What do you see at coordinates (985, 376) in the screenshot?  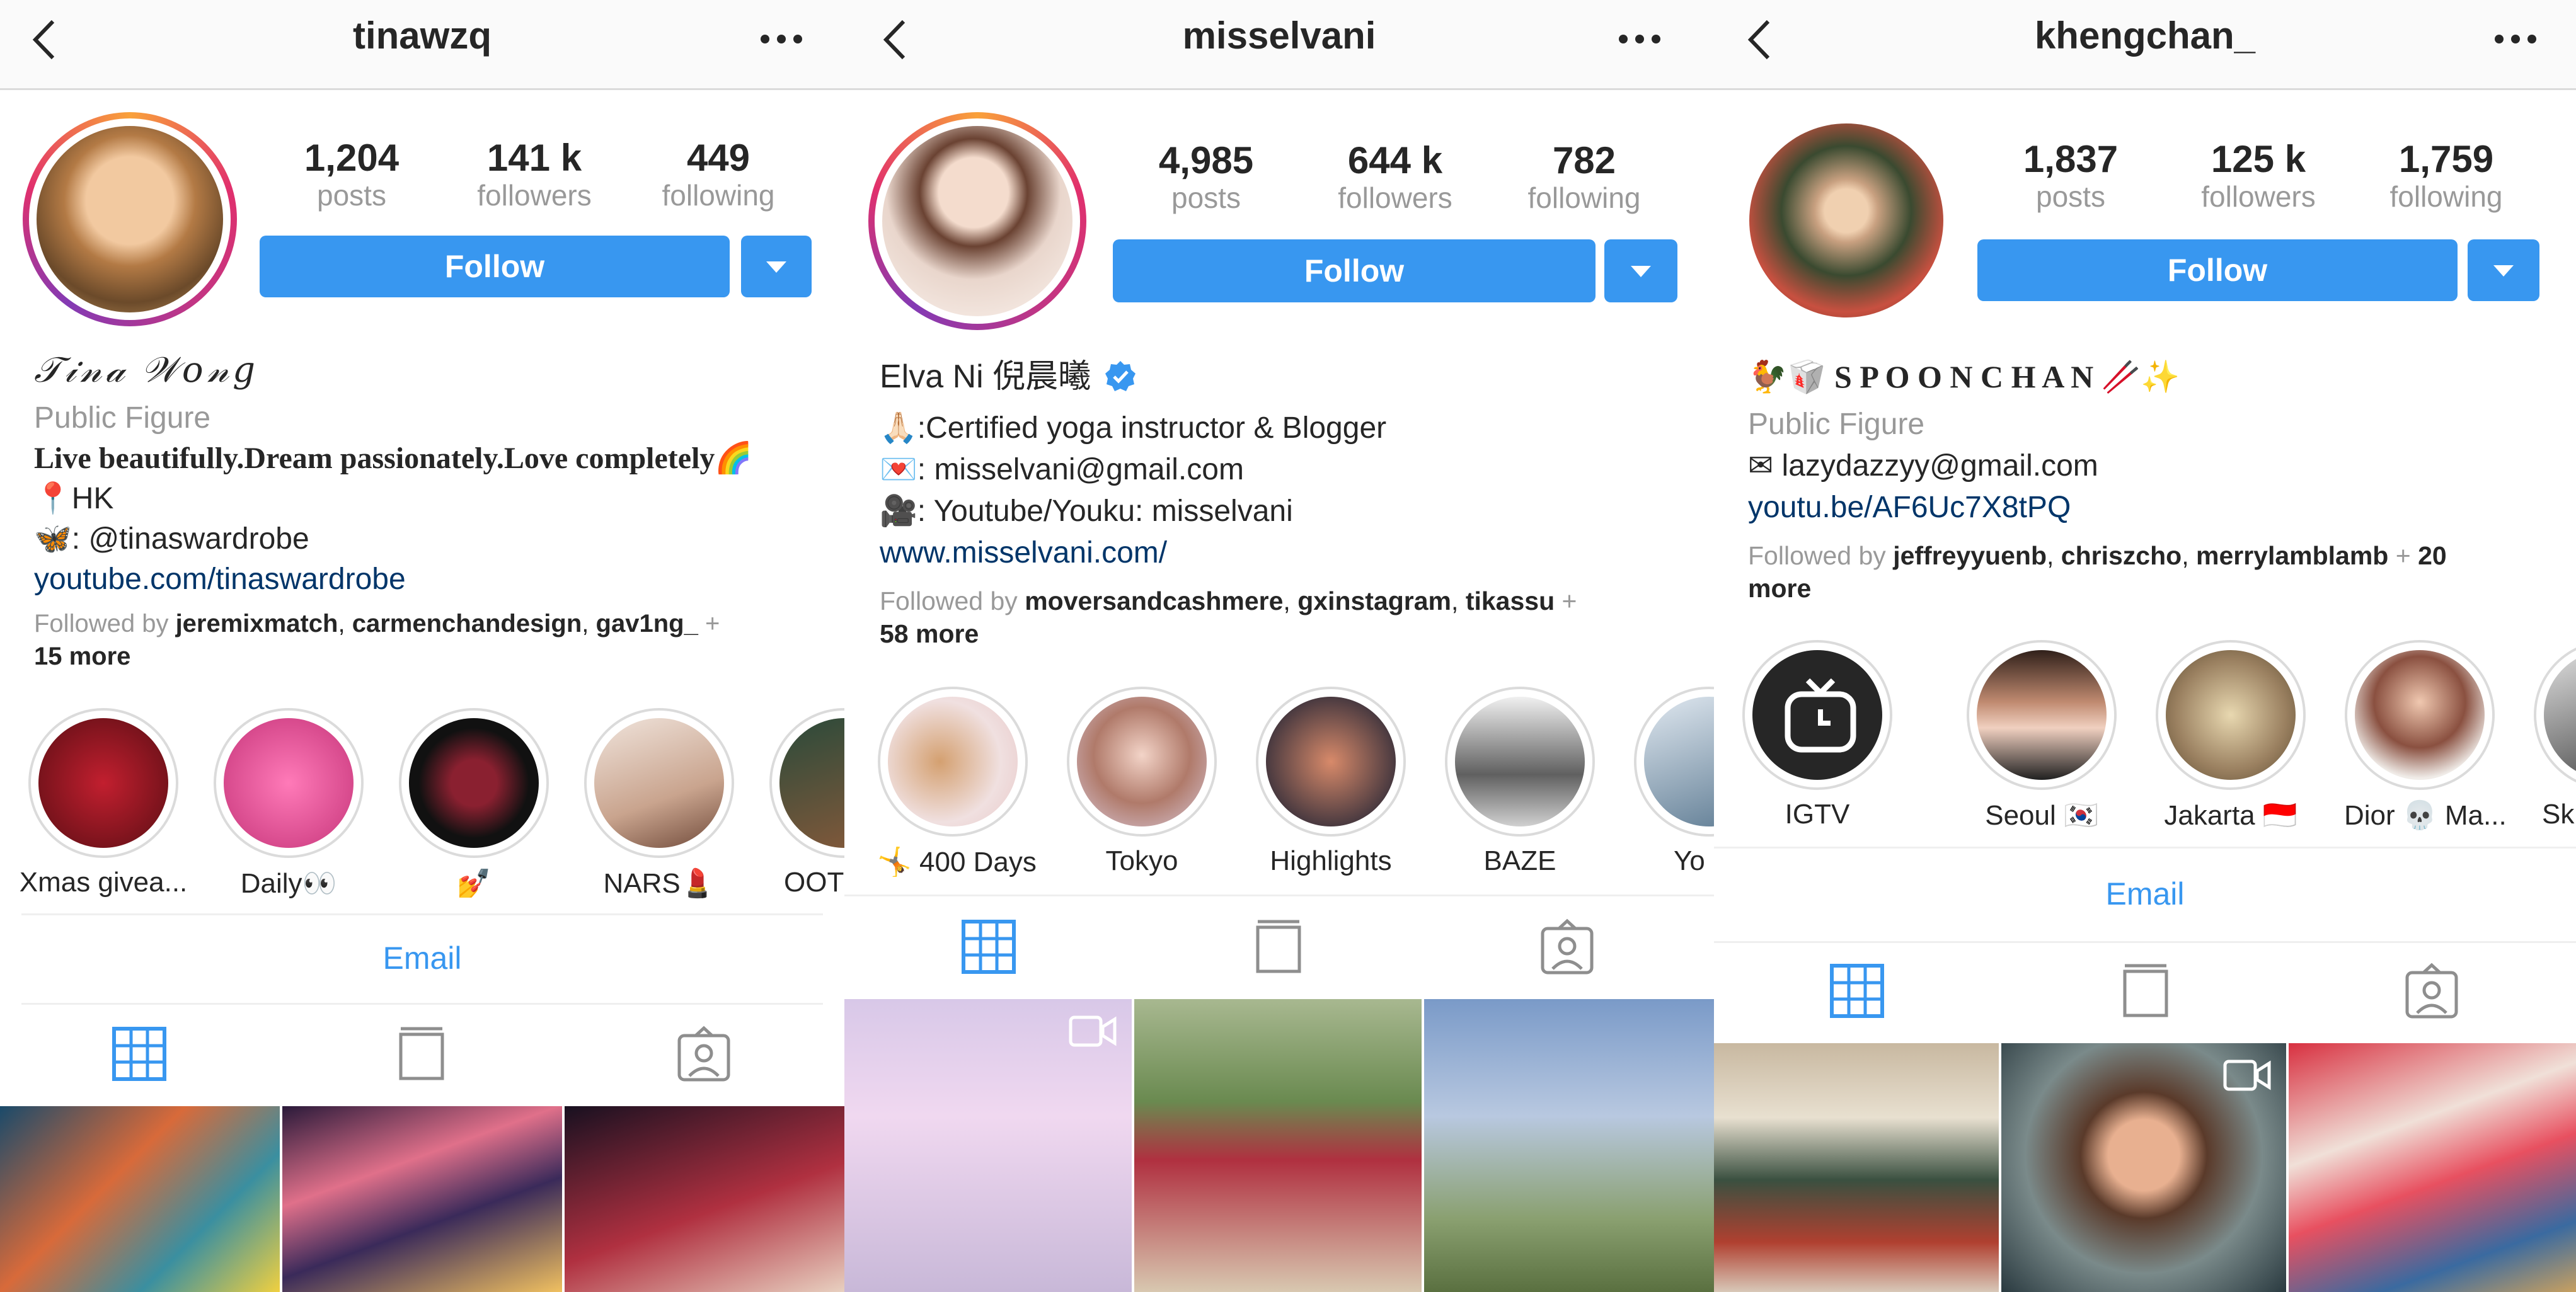 I see `display-name: Elva Ni 倪晨曦` at bounding box center [985, 376].